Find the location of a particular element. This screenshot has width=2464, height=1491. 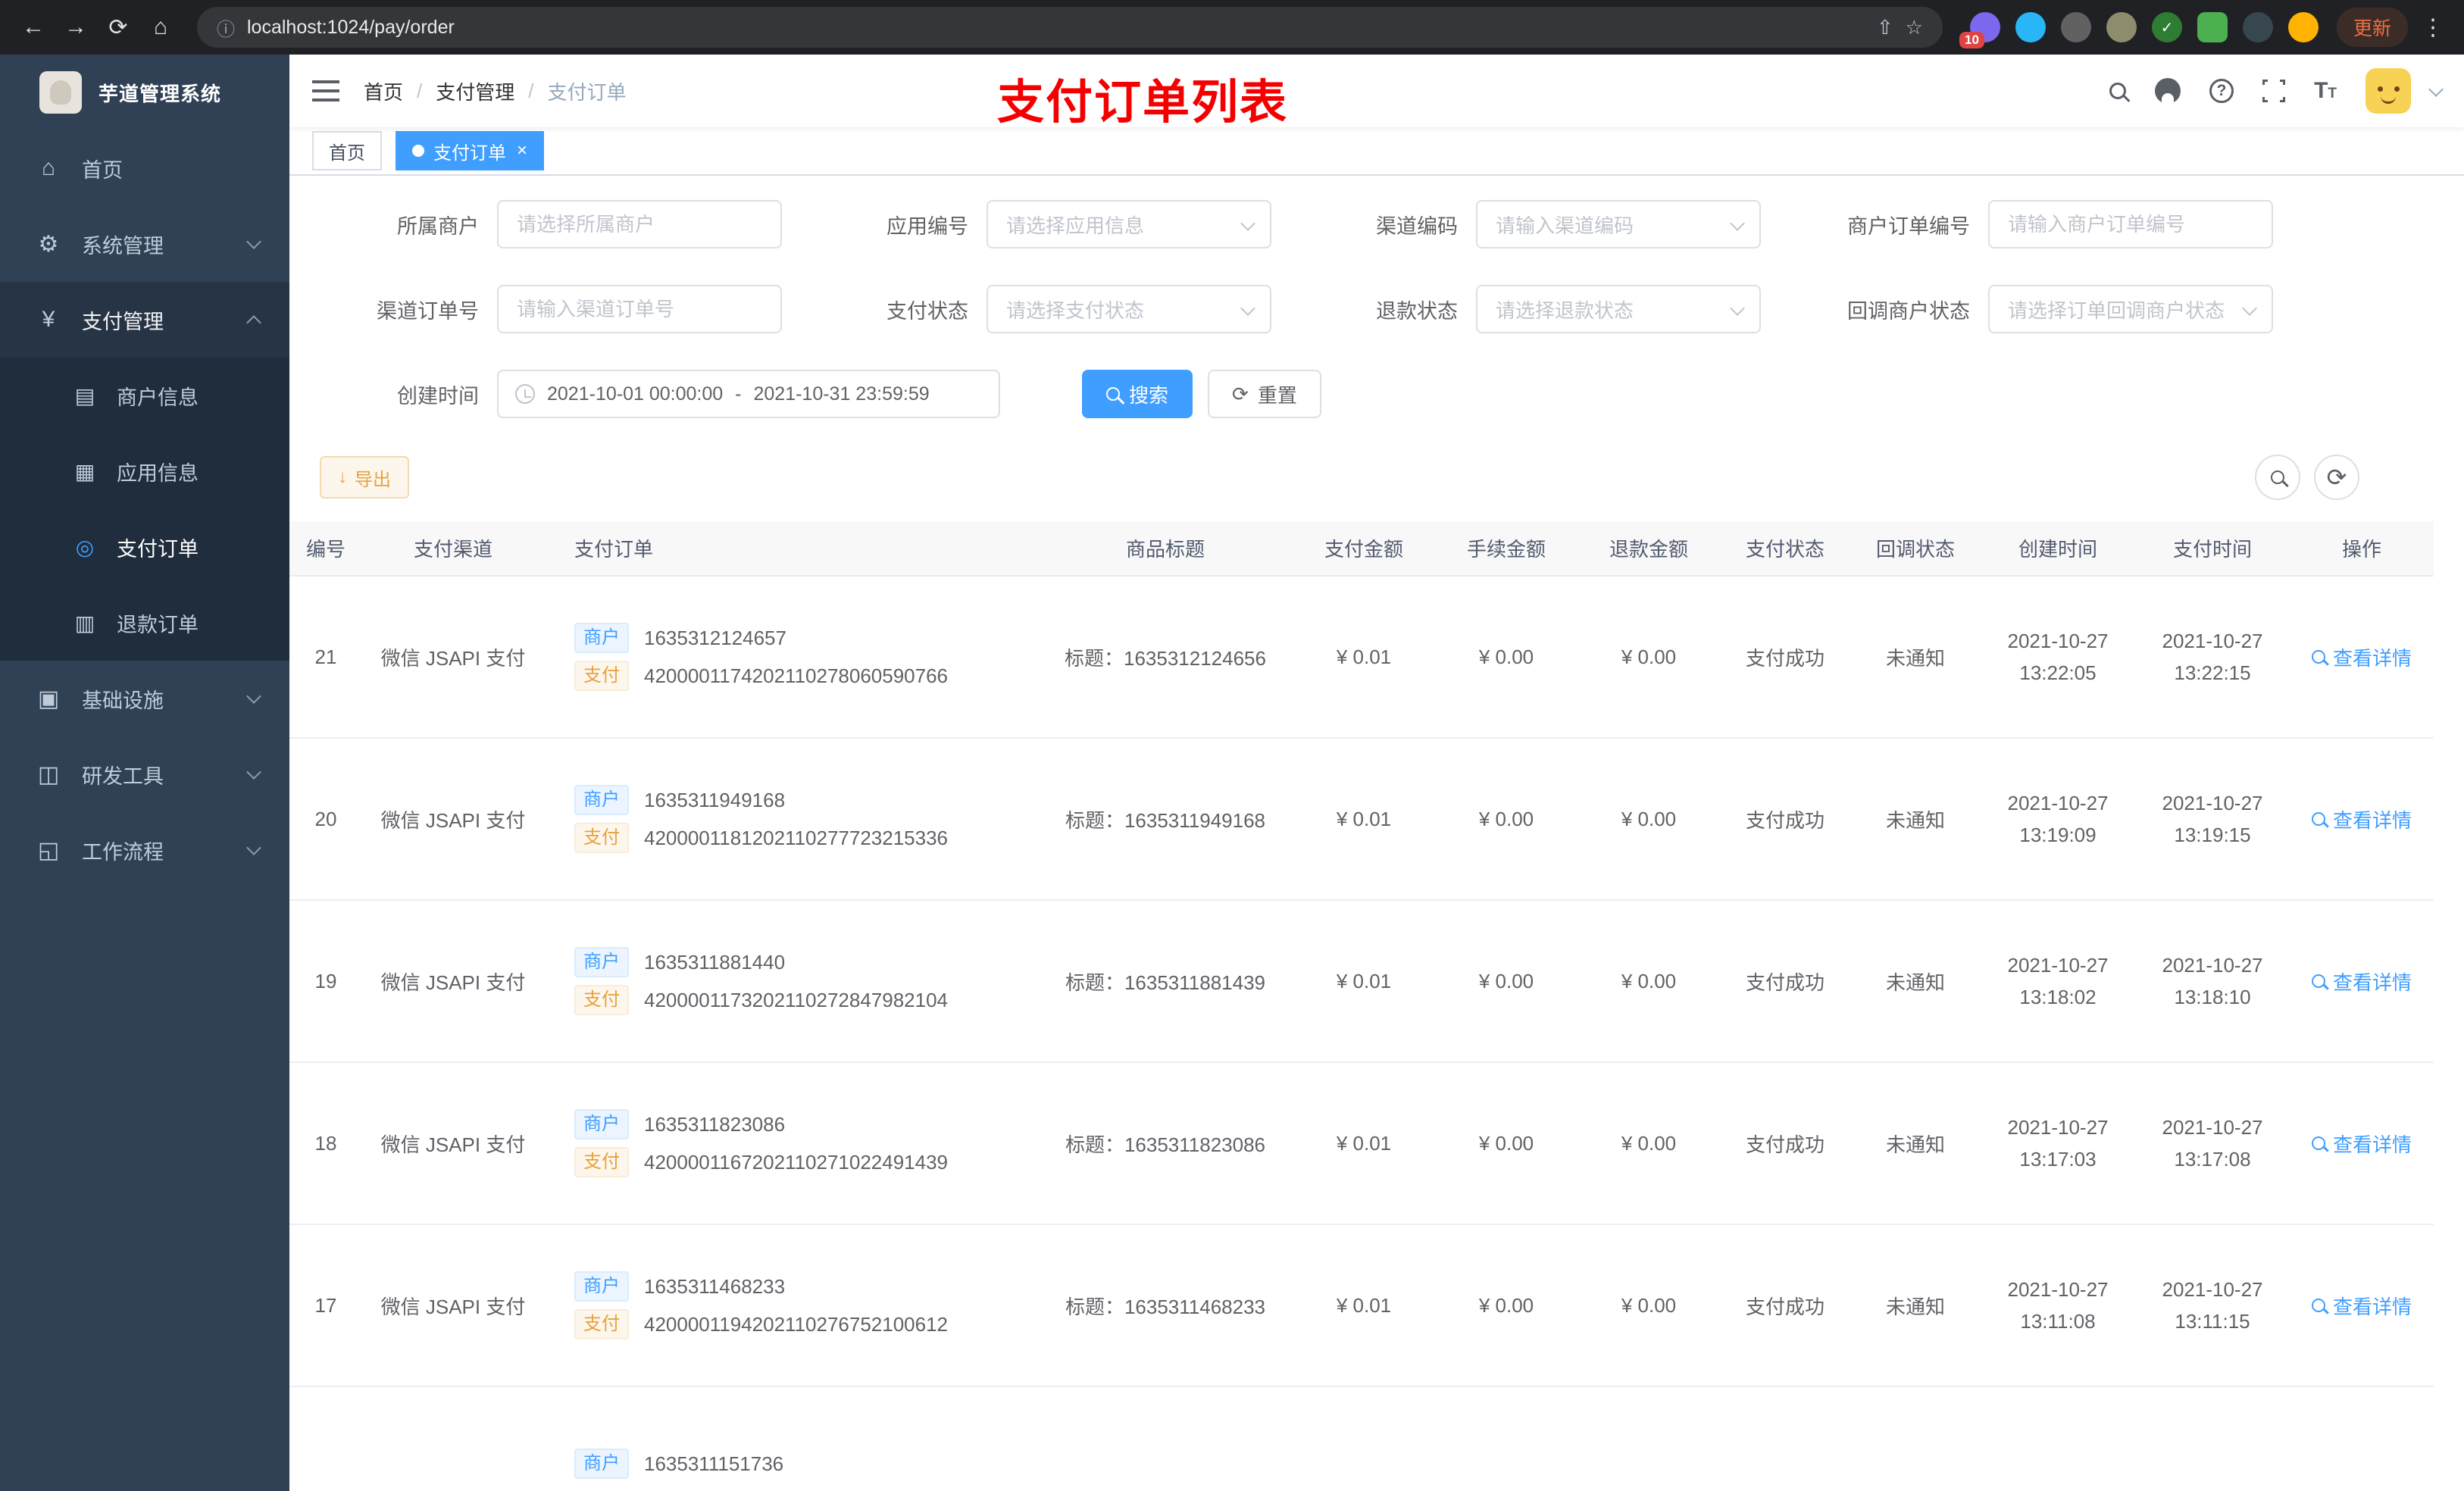

tab-home: 首页 is located at coordinates (347, 150).